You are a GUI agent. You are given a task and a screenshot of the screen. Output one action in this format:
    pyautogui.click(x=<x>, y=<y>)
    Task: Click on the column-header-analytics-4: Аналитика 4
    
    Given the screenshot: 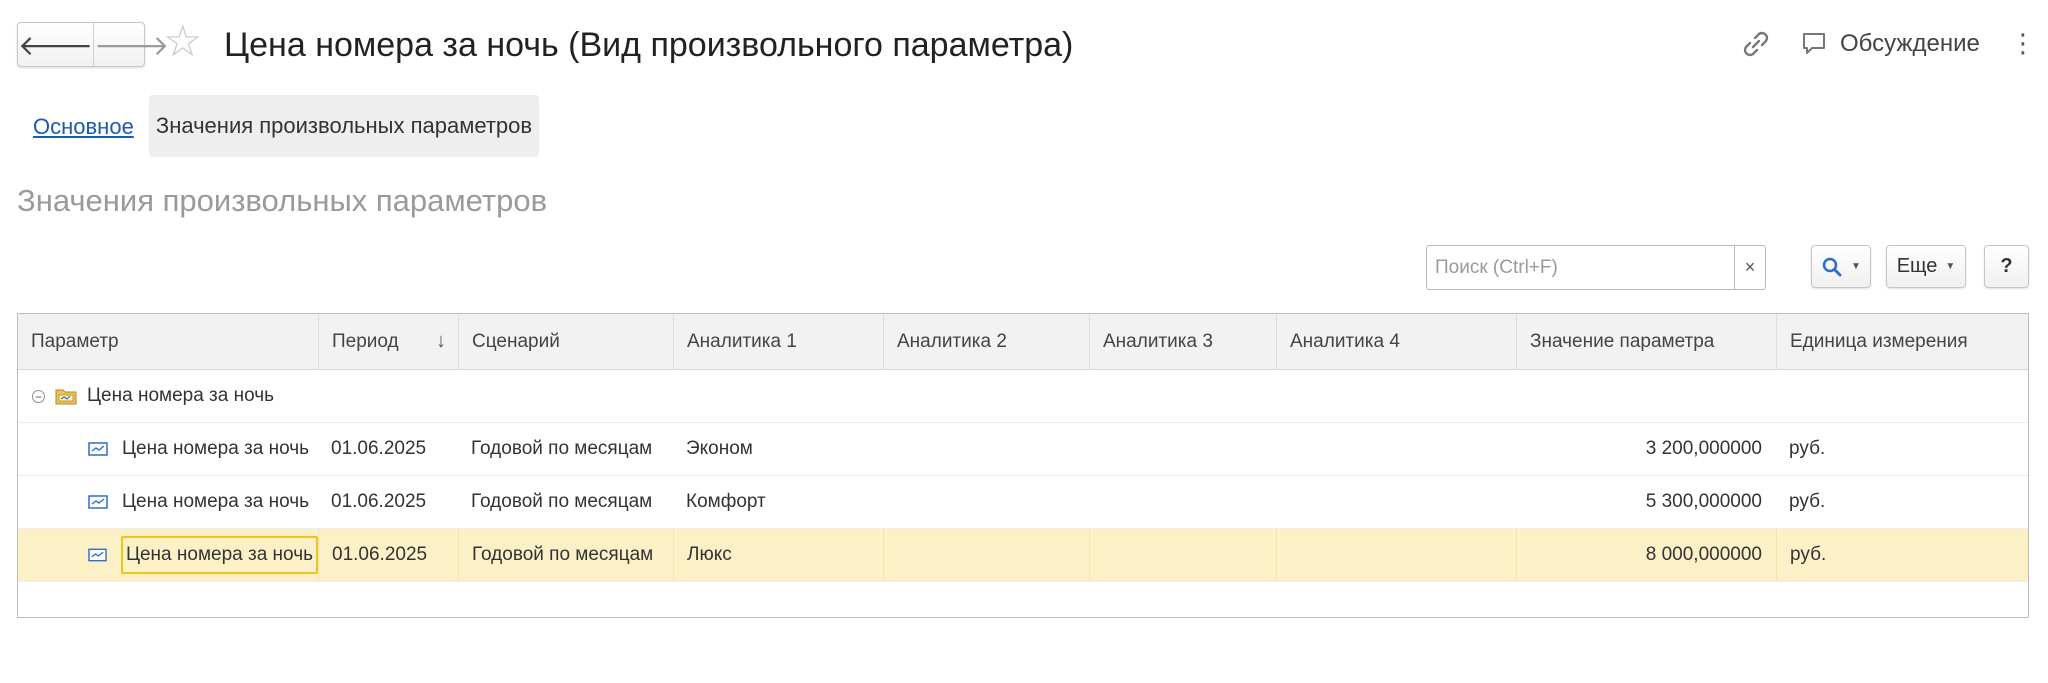 What is the action you would take?
    pyautogui.click(x=1396, y=341)
    